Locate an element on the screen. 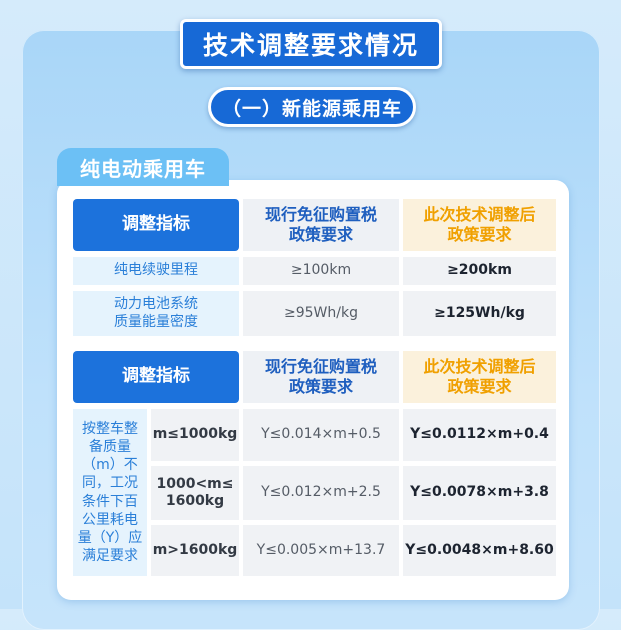 This screenshot has height=630, width=621. table1-row-current: ≥100km is located at coordinates (321, 271).